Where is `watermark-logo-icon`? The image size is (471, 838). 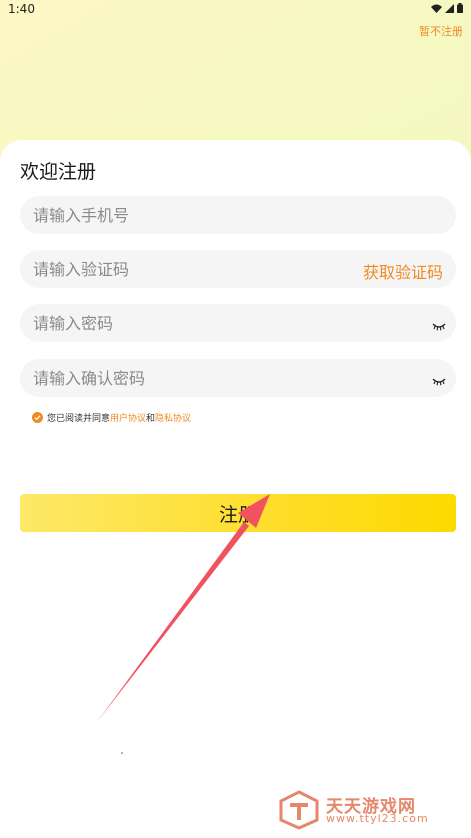
watermark-logo-icon is located at coordinates (299, 810).